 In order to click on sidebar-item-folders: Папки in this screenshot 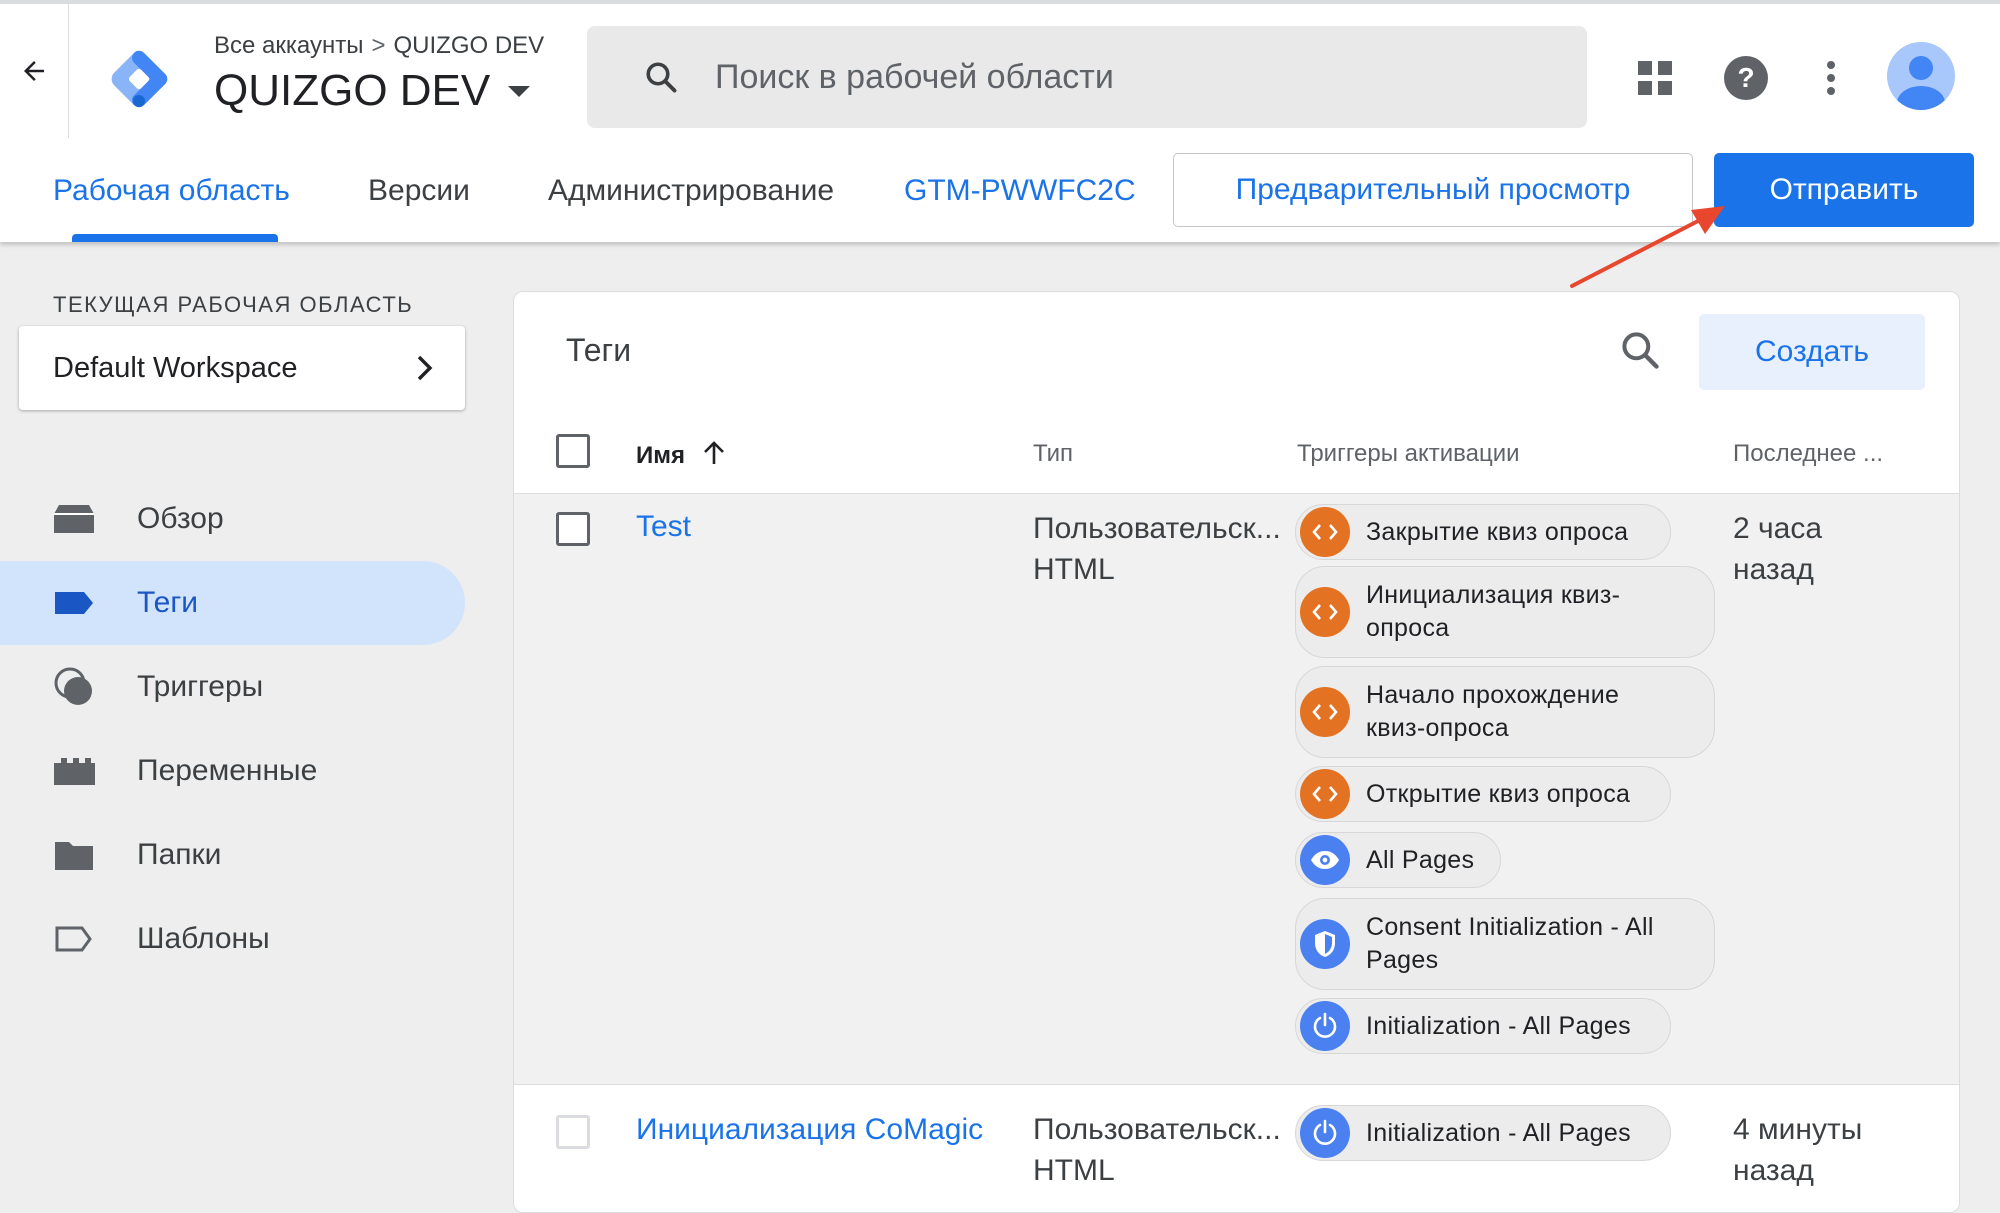, I will do `click(232, 855)`.